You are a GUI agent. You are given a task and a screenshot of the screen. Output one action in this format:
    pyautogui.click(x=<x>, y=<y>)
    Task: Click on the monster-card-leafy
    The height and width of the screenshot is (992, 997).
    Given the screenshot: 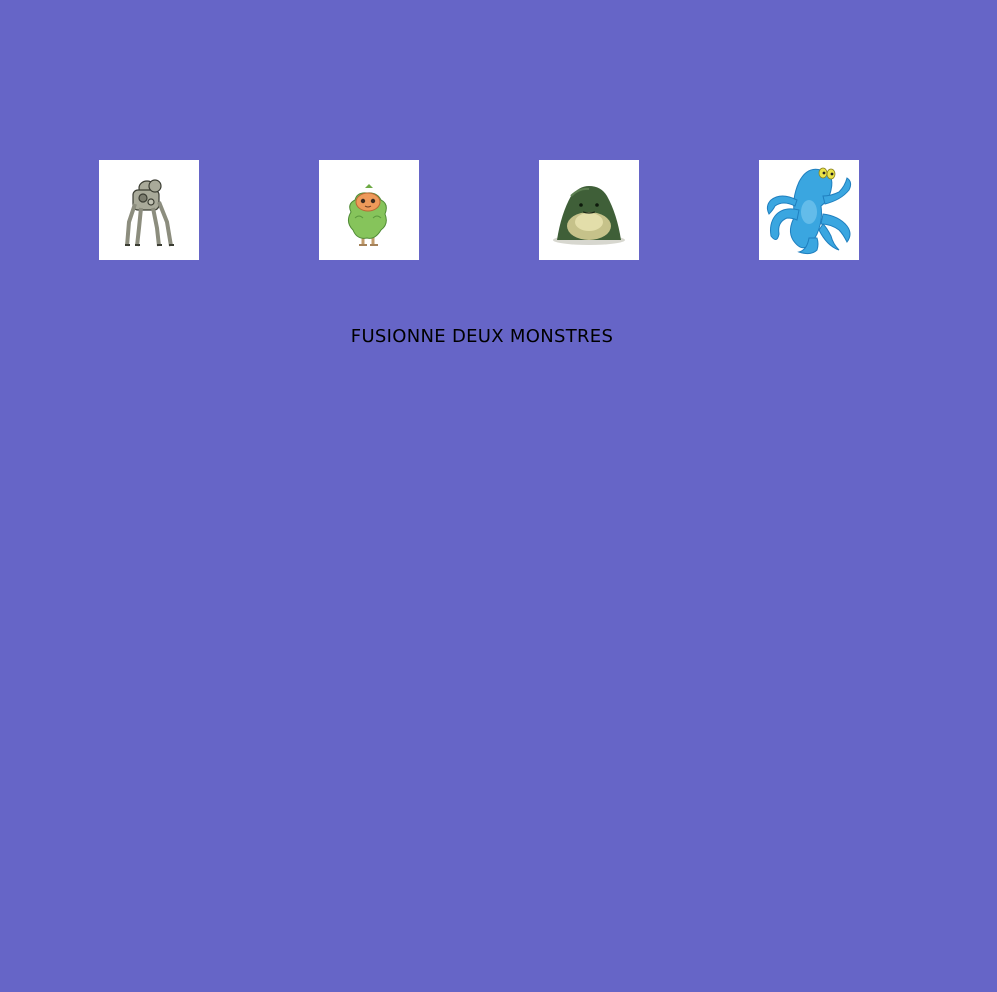 What is the action you would take?
    pyautogui.click(x=369, y=210)
    